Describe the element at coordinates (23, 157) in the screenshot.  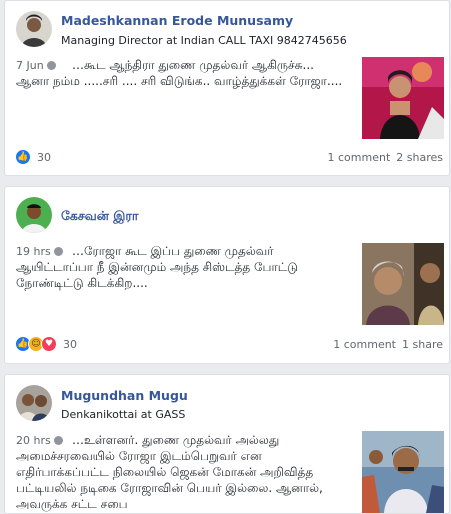
I see `like-icon: 👍` at that location.